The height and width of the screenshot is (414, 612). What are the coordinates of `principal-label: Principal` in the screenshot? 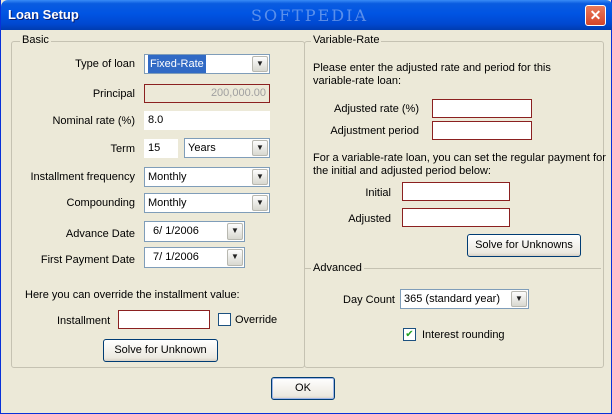 It's located at (113, 94).